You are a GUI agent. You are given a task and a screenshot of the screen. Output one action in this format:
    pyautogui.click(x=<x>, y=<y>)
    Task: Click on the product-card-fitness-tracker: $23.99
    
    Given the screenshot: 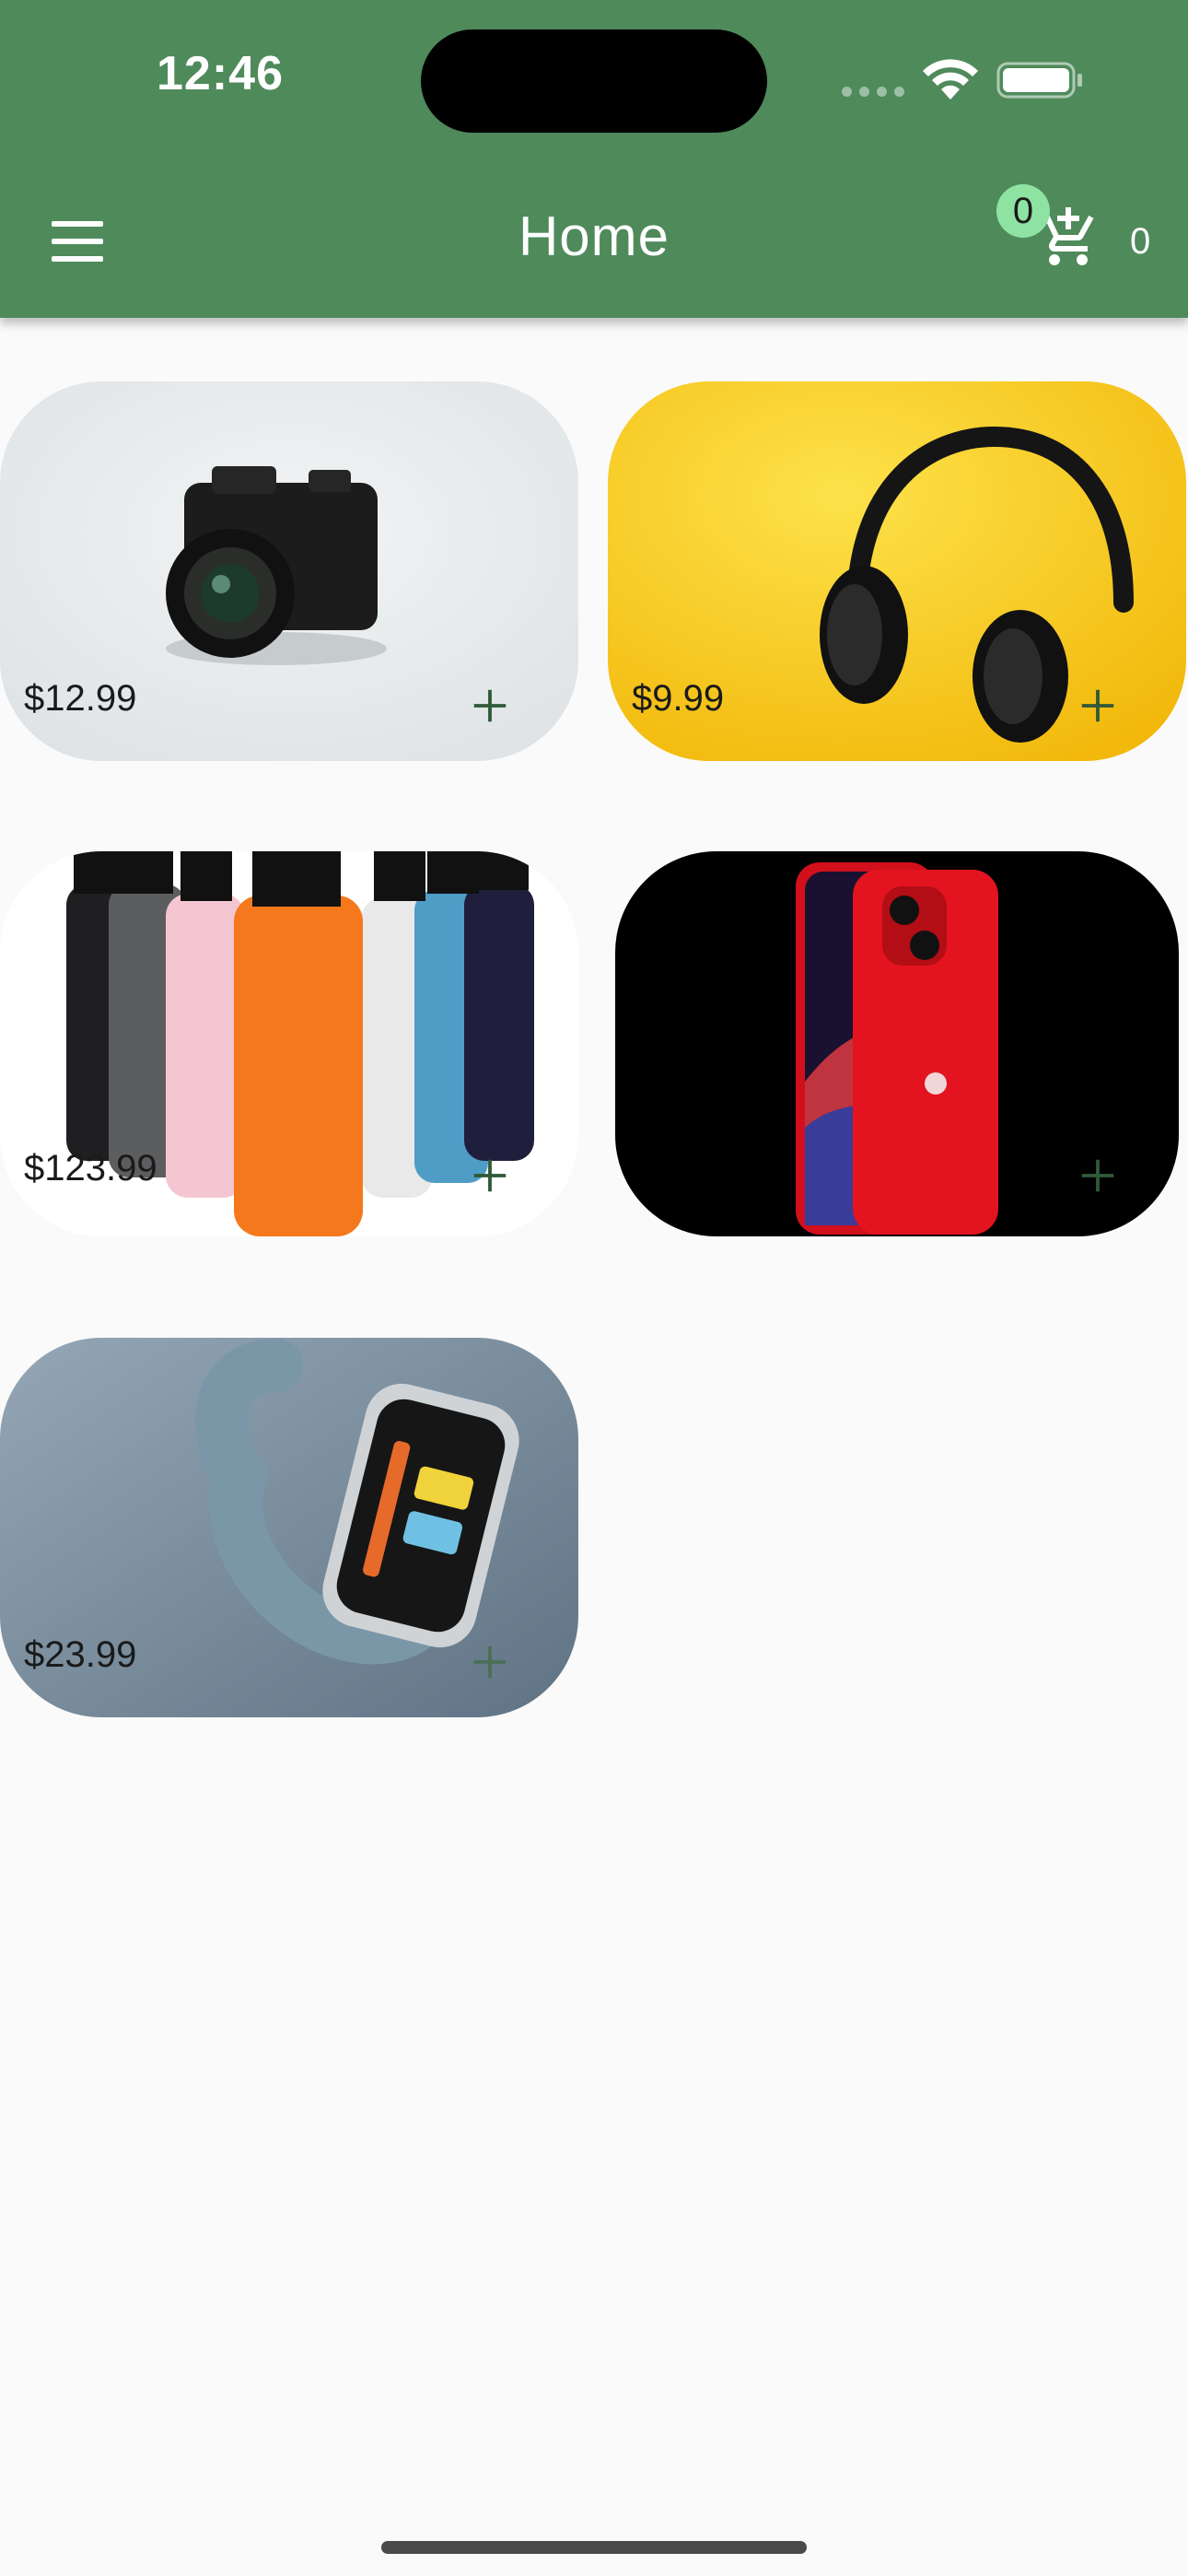 What is the action you would take?
    pyautogui.click(x=289, y=1527)
    